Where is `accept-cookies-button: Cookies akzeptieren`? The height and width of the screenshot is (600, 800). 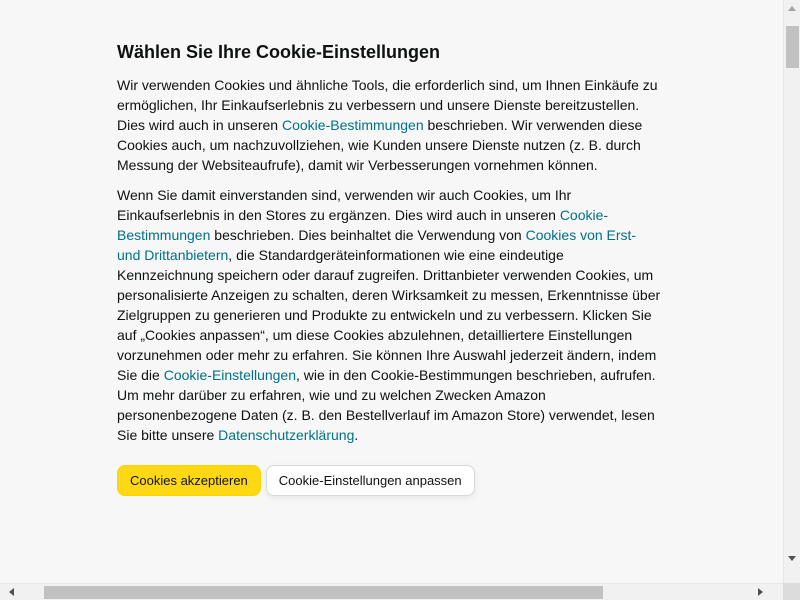
accept-cookies-button: Cookies akzeptieren is located at coordinates (189, 480).